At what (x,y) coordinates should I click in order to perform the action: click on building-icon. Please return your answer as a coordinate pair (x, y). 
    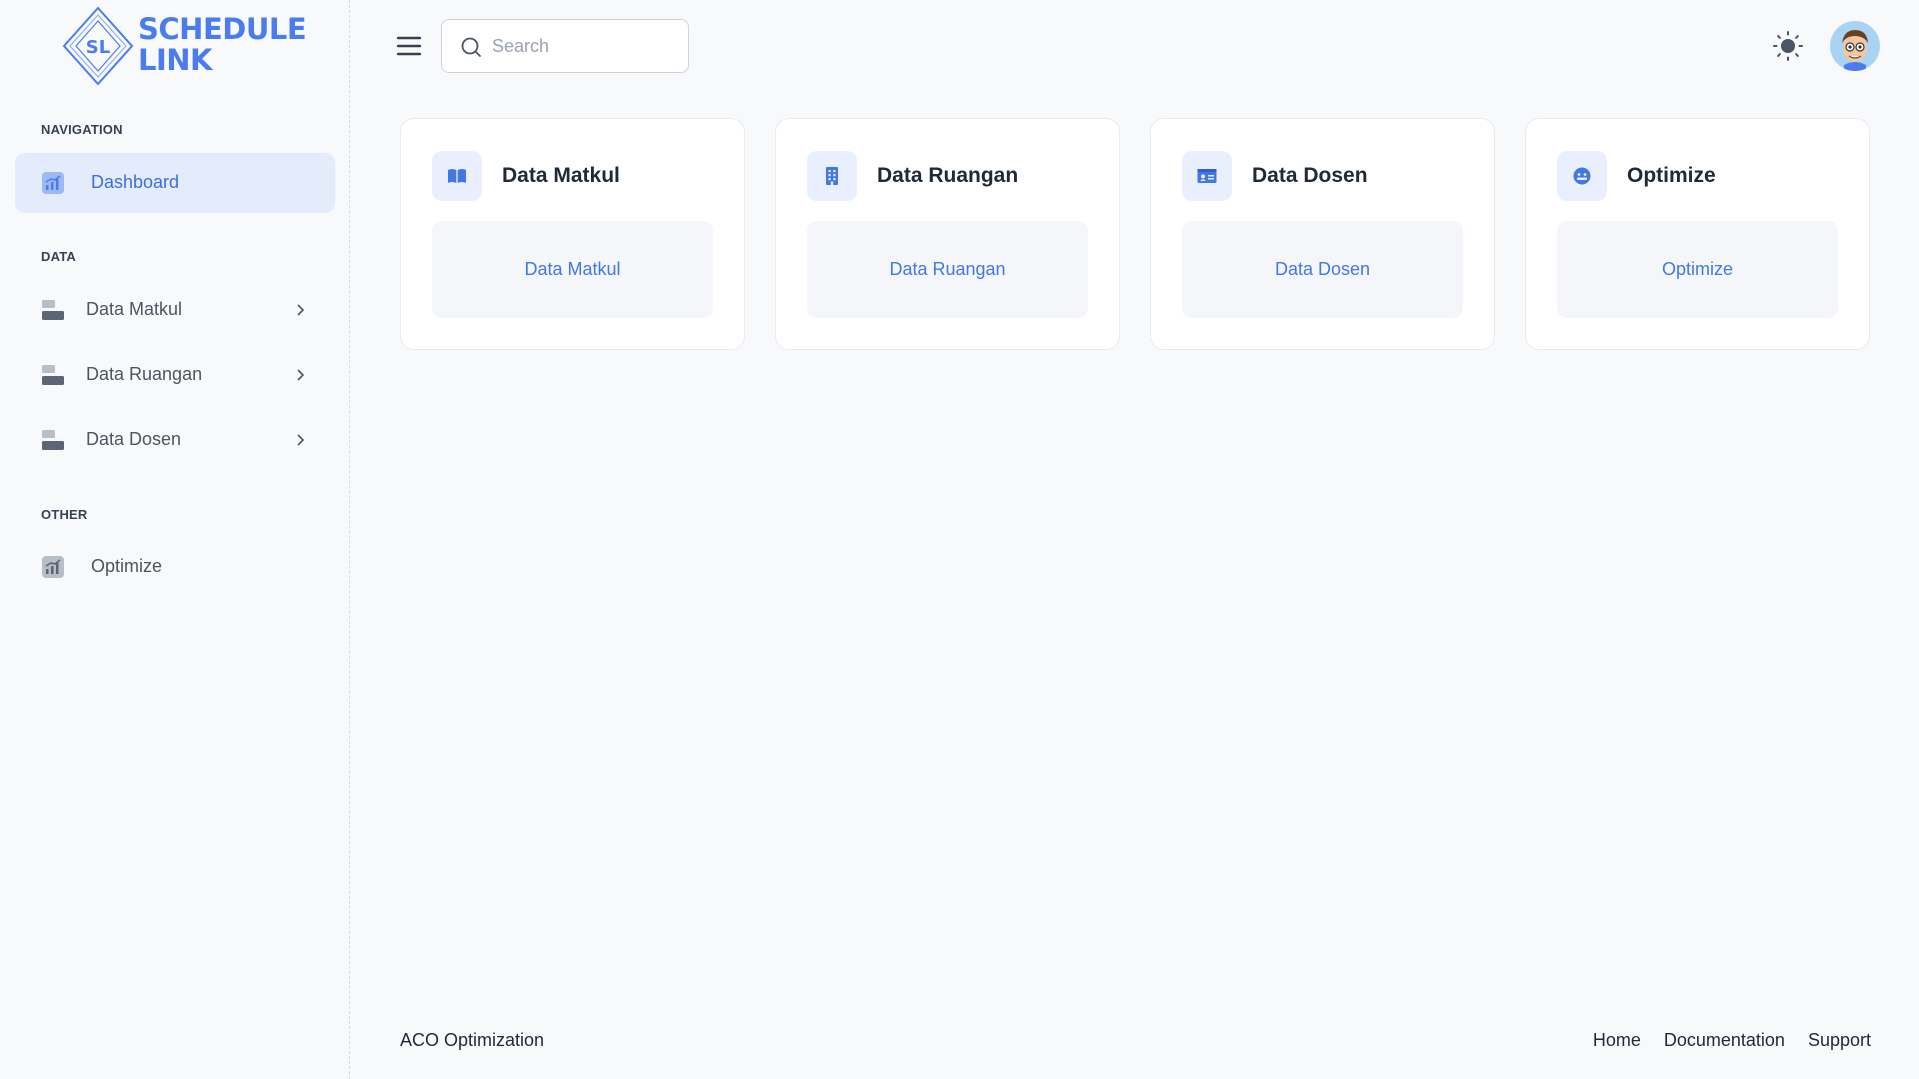
    Looking at the image, I should click on (832, 176).